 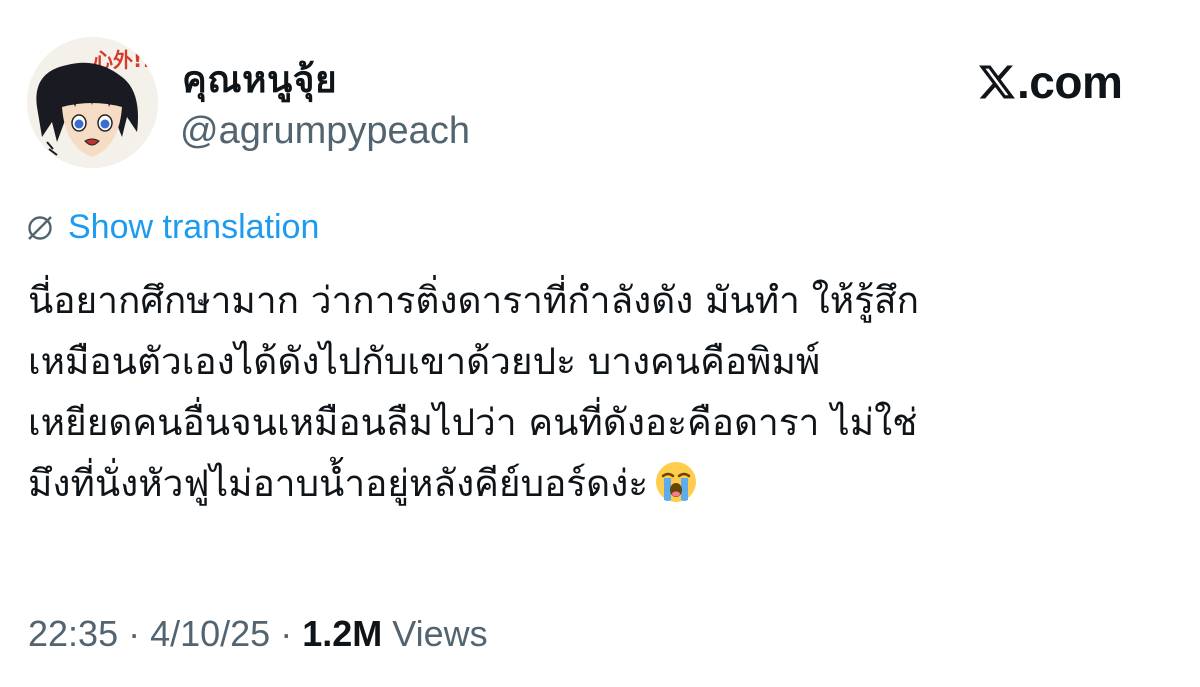 What do you see at coordinates (193, 227) in the screenshot?
I see `show-translation-label: Show translation` at bounding box center [193, 227].